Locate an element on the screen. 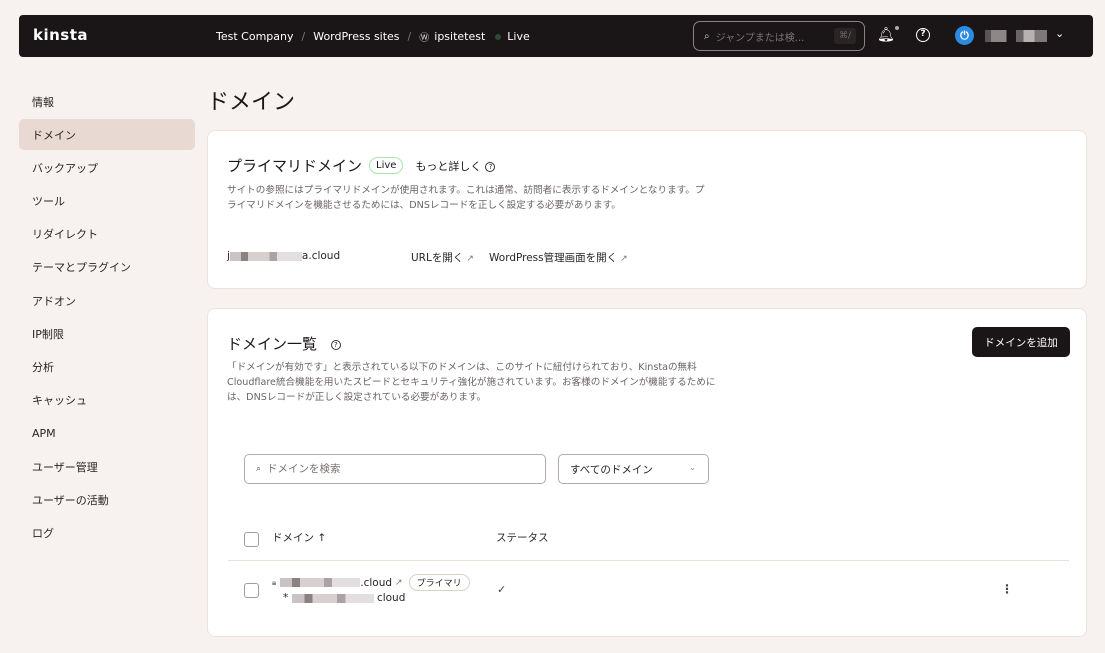 The width and height of the screenshot is (1105, 653). add-domain-button: ドメインを追加 is located at coordinates (1021, 342).